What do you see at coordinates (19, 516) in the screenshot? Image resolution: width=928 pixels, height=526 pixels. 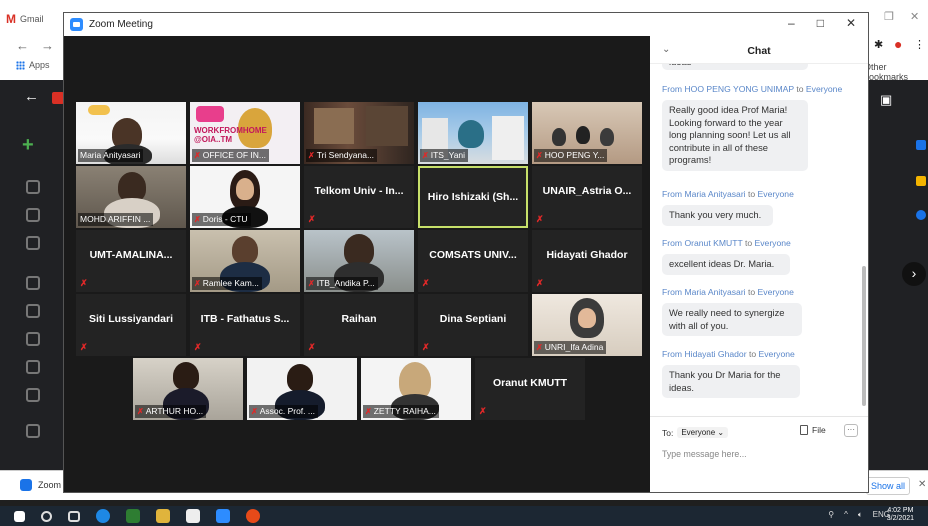 I see `windows-start-icon` at bounding box center [19, 516].